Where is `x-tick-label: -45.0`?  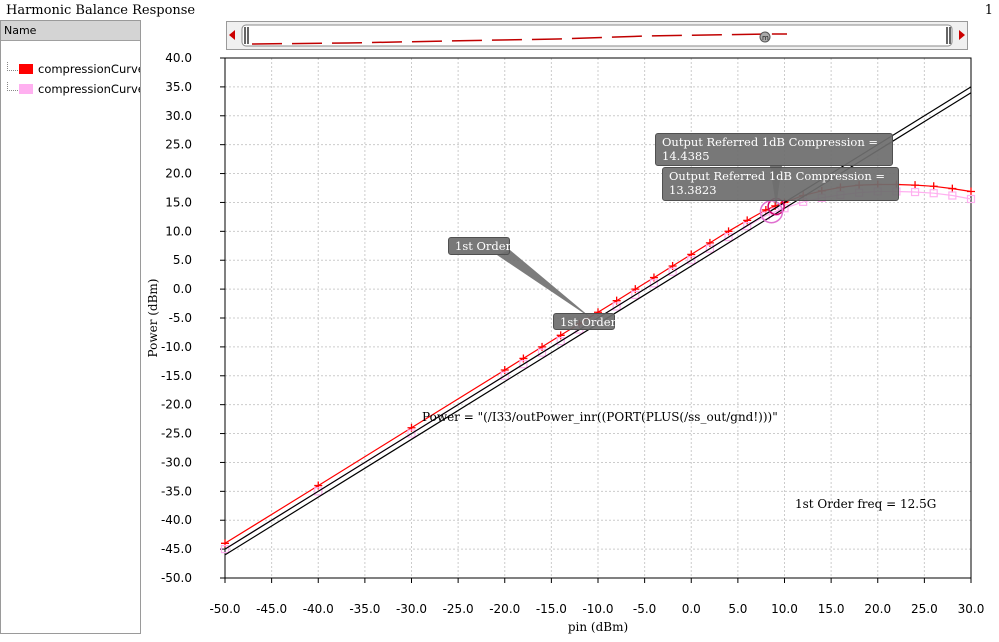 x-tick-label: -45.0 is located at coordinates (271, 609).